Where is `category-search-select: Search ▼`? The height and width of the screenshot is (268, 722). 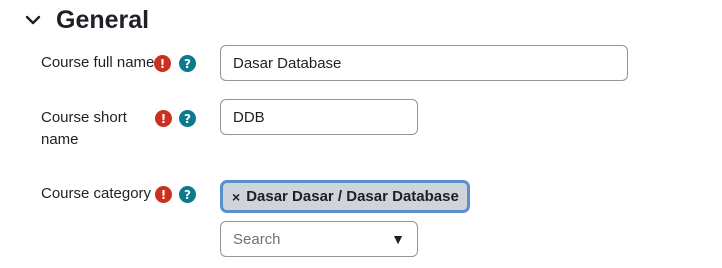
category-search-select: Search ▼ is located at coordinates (319, 239).